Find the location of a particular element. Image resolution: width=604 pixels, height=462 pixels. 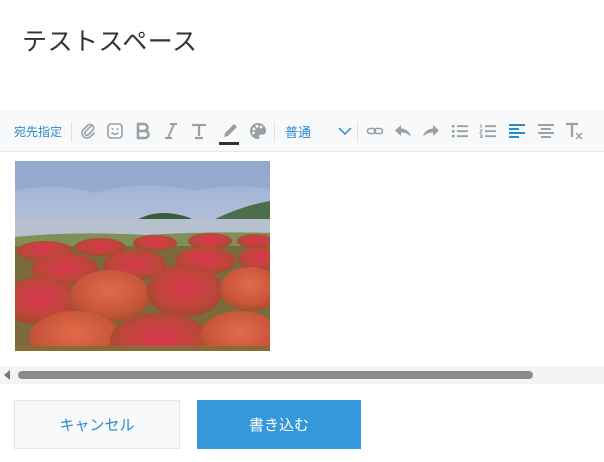

cancel-button: キャンセル is located at coordinates (97, 424).